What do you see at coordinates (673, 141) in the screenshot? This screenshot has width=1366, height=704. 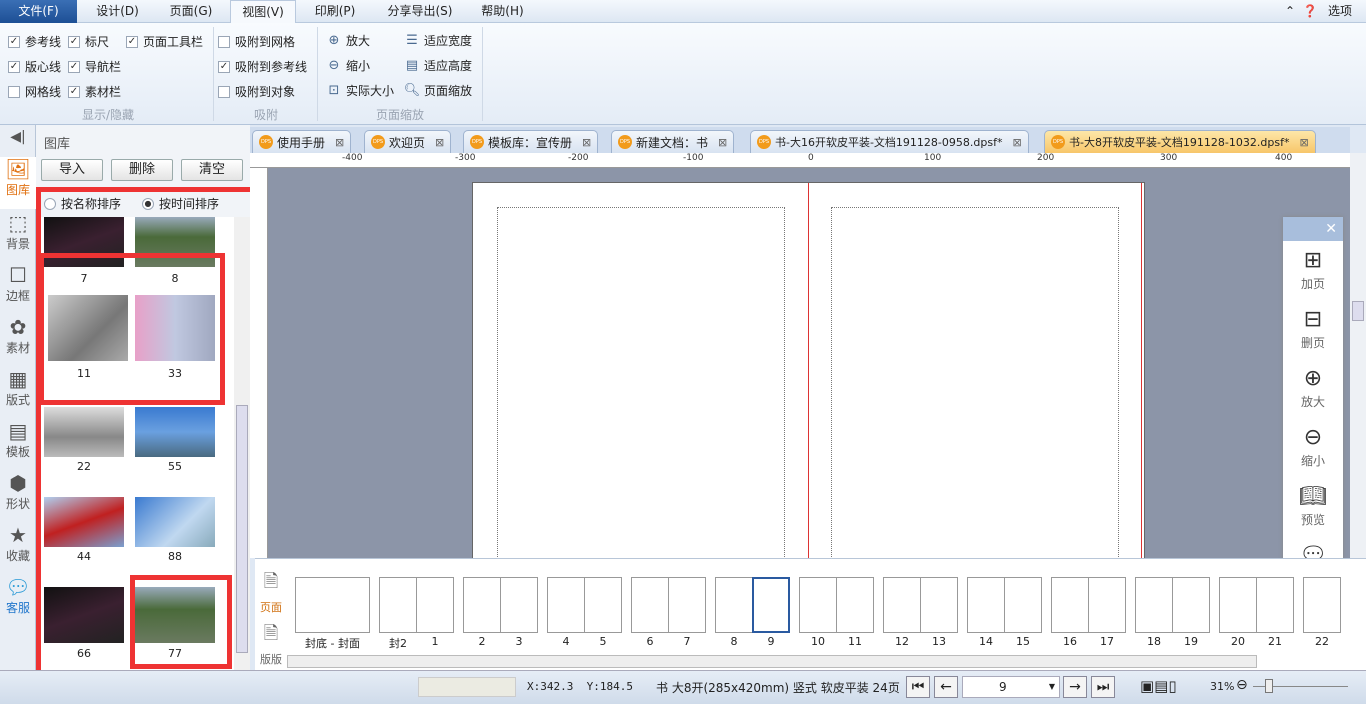 I see `tab-new-doc: DPS 新建文档：书 ⊠` at bounding box center [673, 141].